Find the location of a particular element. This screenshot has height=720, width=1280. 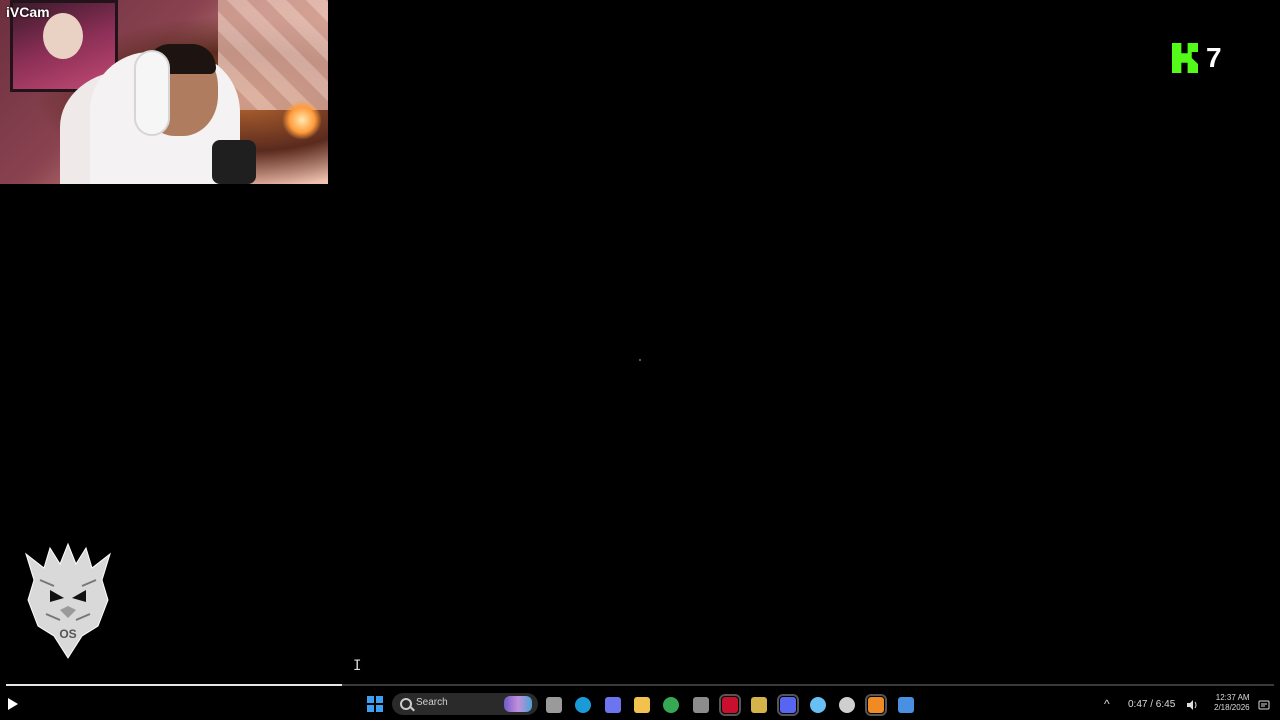

dragon-logo-icon: OS is located at coordinates (68, 600).